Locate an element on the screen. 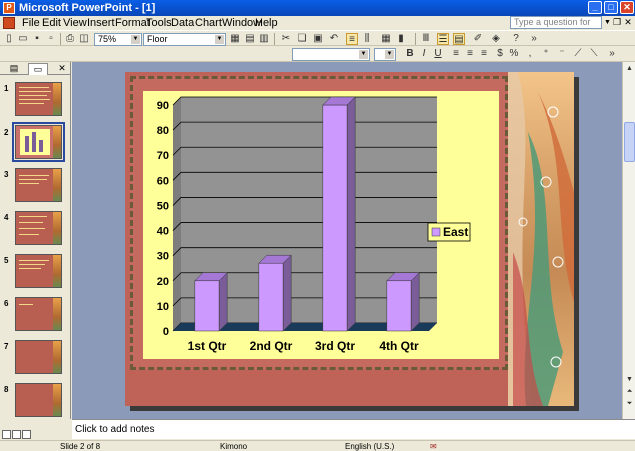 This screenshot has height=451, width=635. close-button: ✕ is located at coordinates (627, 7).